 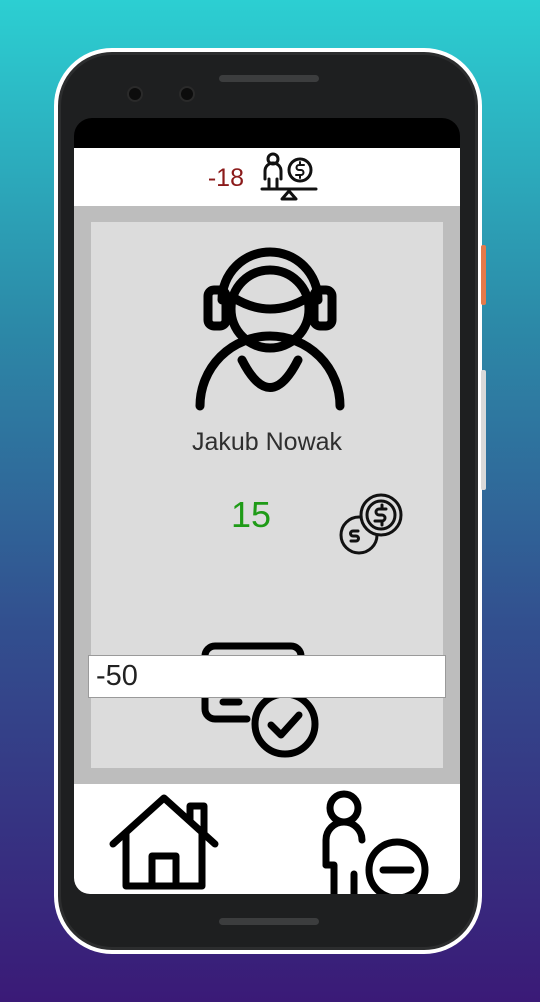 What do you see at coordinates (267, 839) in the screenshot?
I see `bottom-nav` at bounding box center [267, 839].